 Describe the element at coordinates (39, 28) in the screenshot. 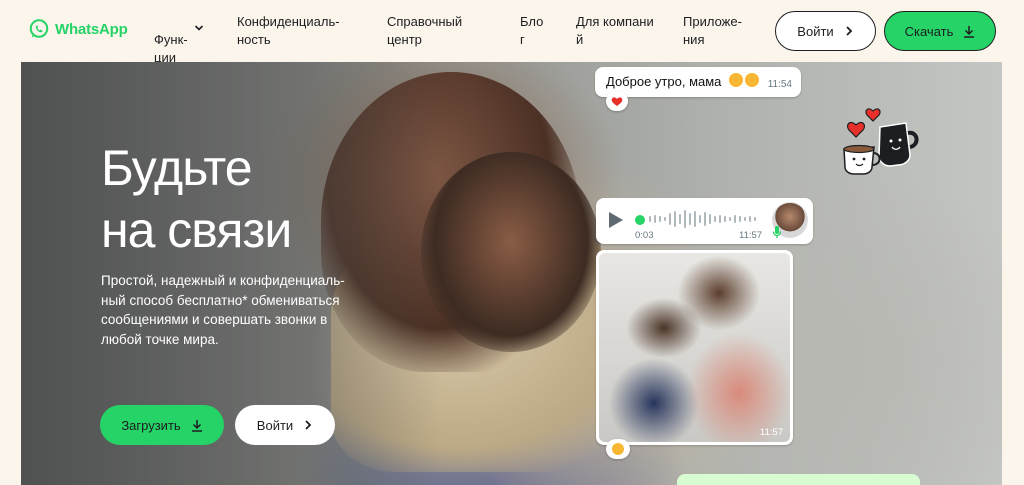

I see `whatsapp-logo-icon` at that location.